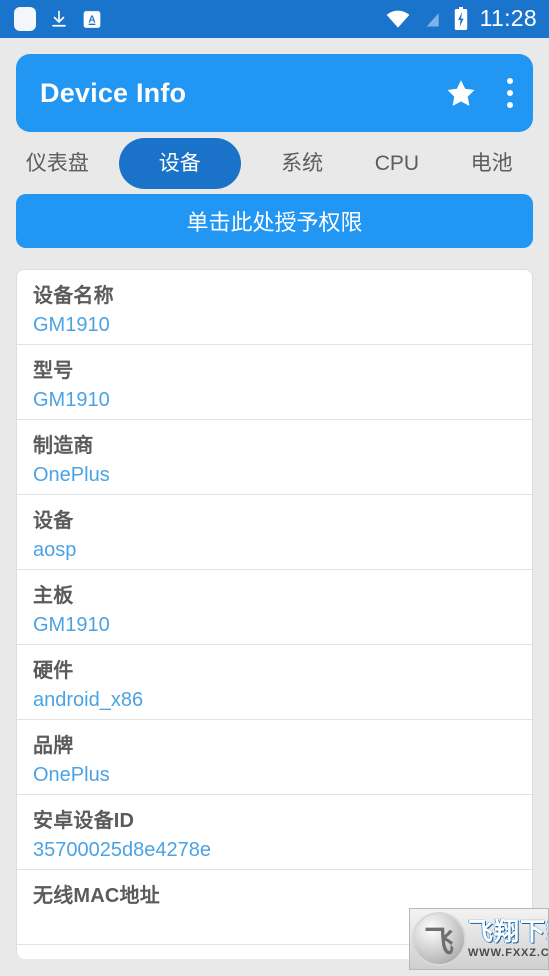  I want to click on row-label: 制造商, so click(63, 446).